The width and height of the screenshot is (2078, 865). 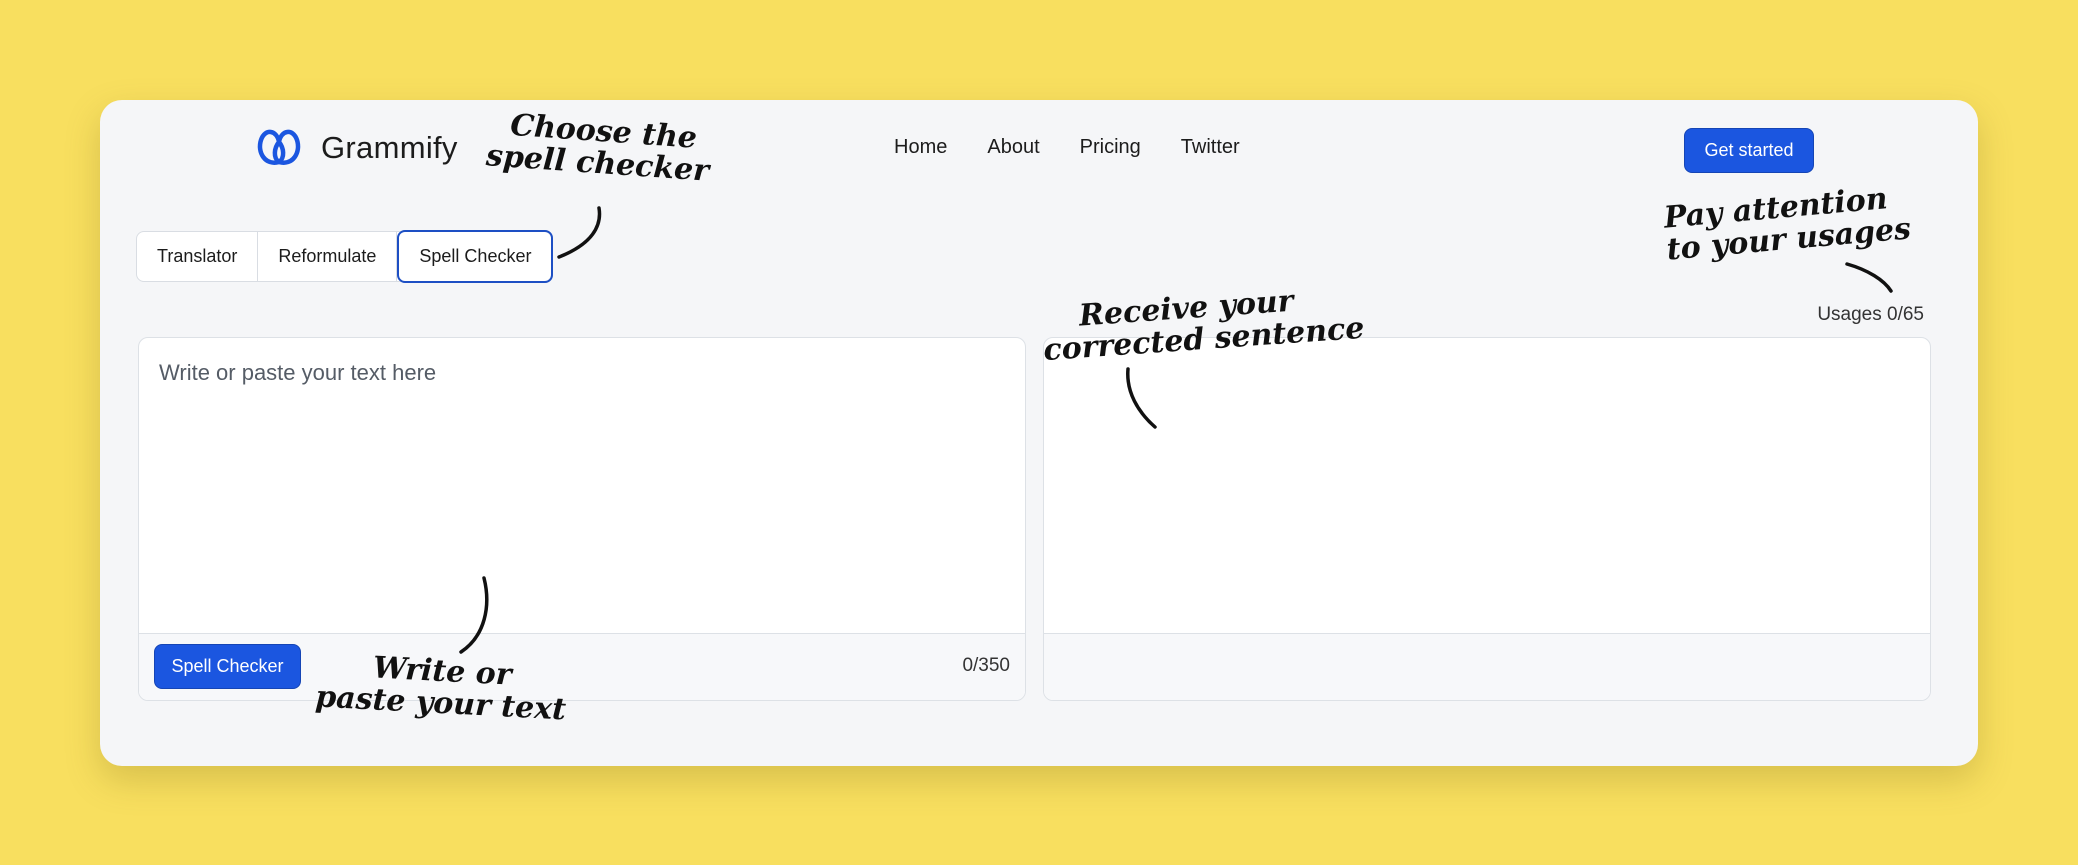 What do you see at coordinates (1013, 147) in the screenshot?
I see `nav-item-about: About` at bounding box center [1013, 147].